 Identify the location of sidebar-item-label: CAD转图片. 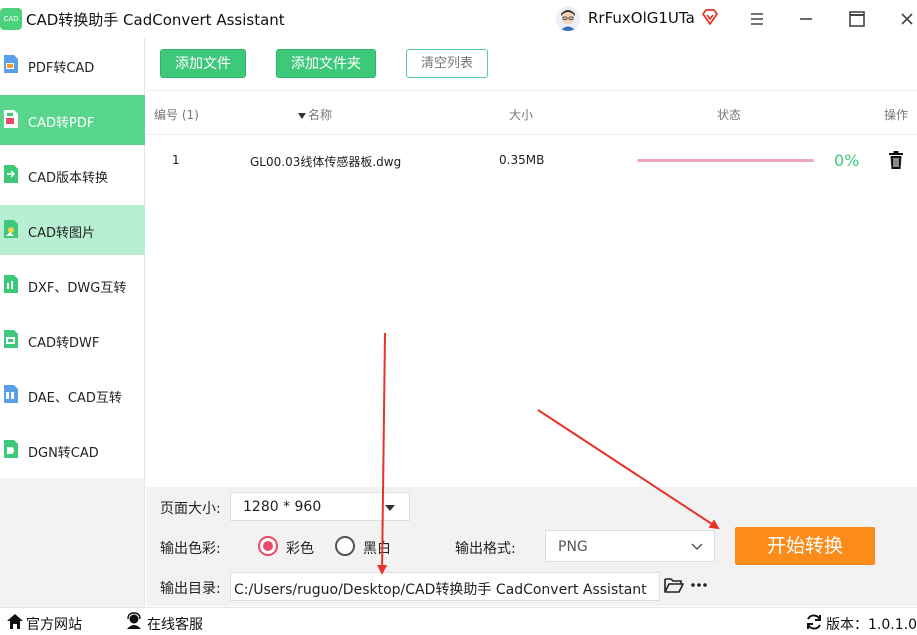
(61, 233).